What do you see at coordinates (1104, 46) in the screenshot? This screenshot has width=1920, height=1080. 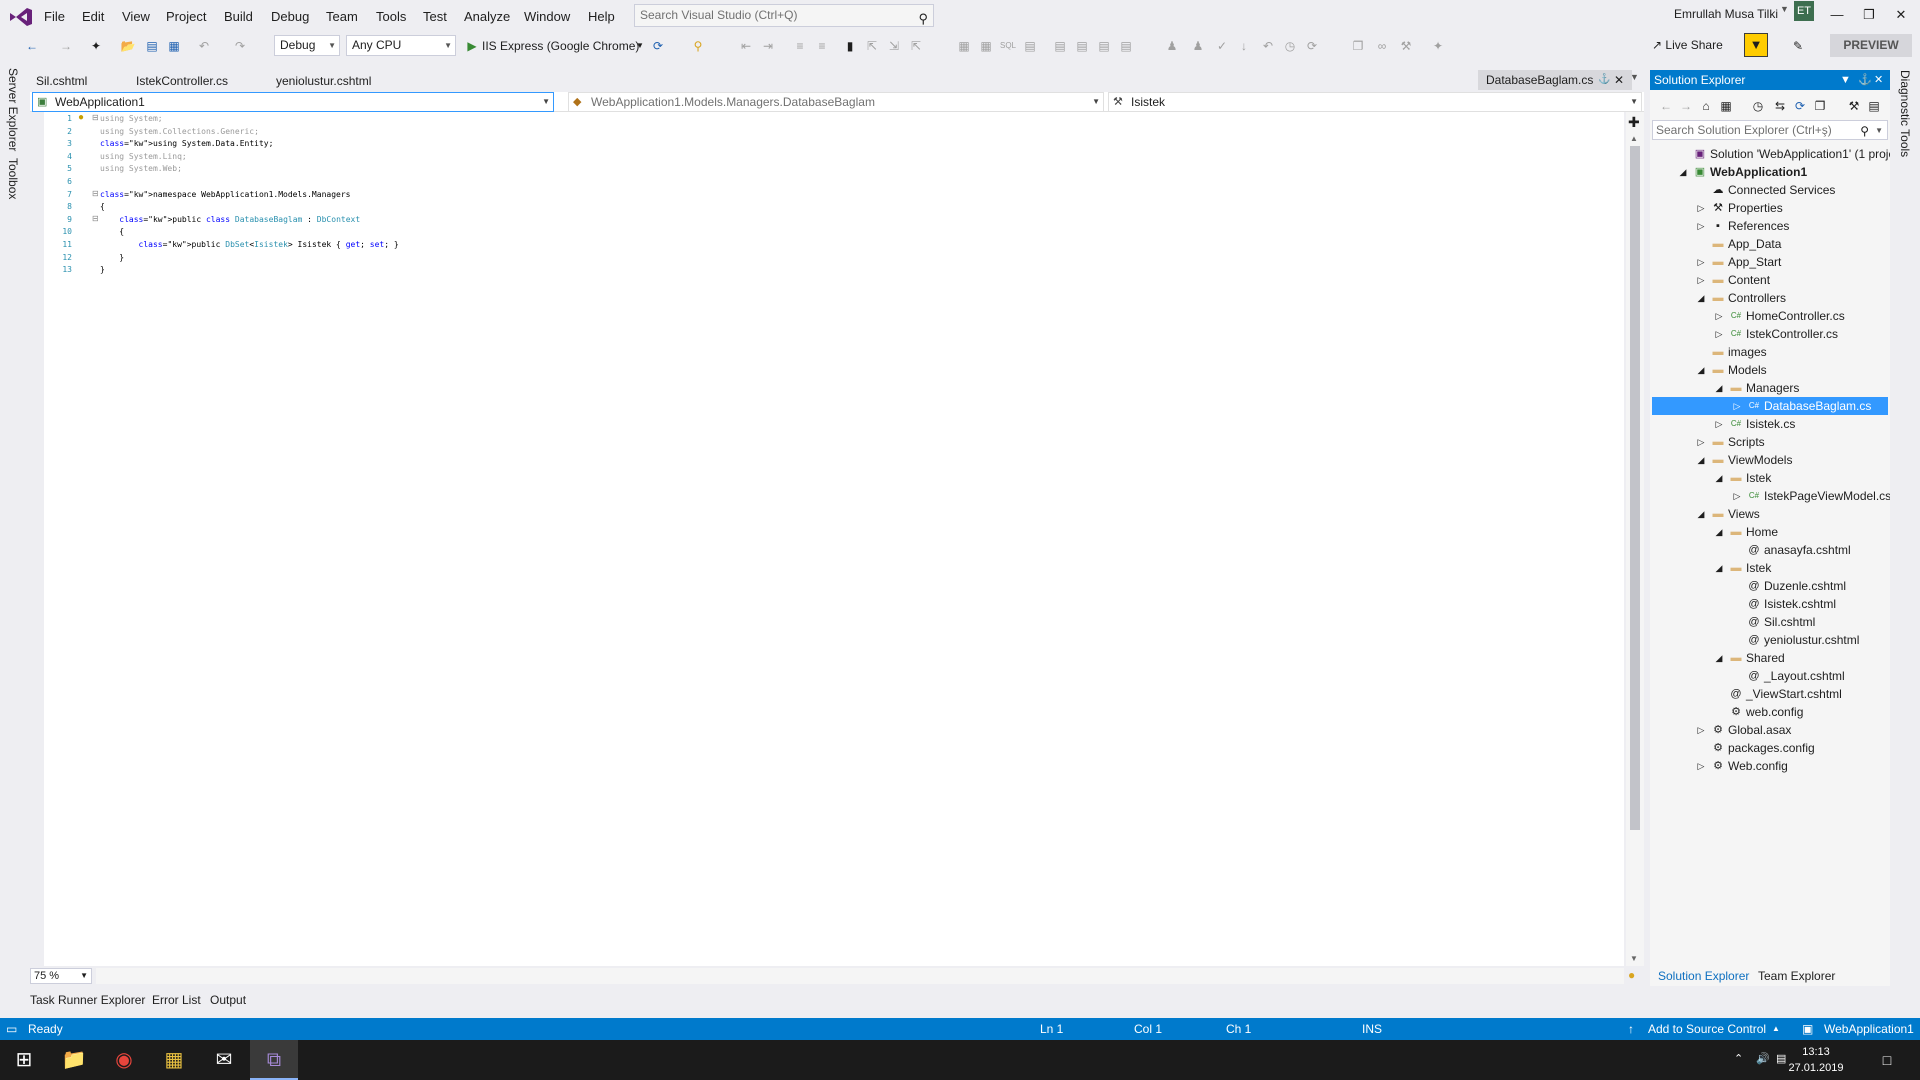 I see `space-icon: ▤` at bounding box center [1104, 46].